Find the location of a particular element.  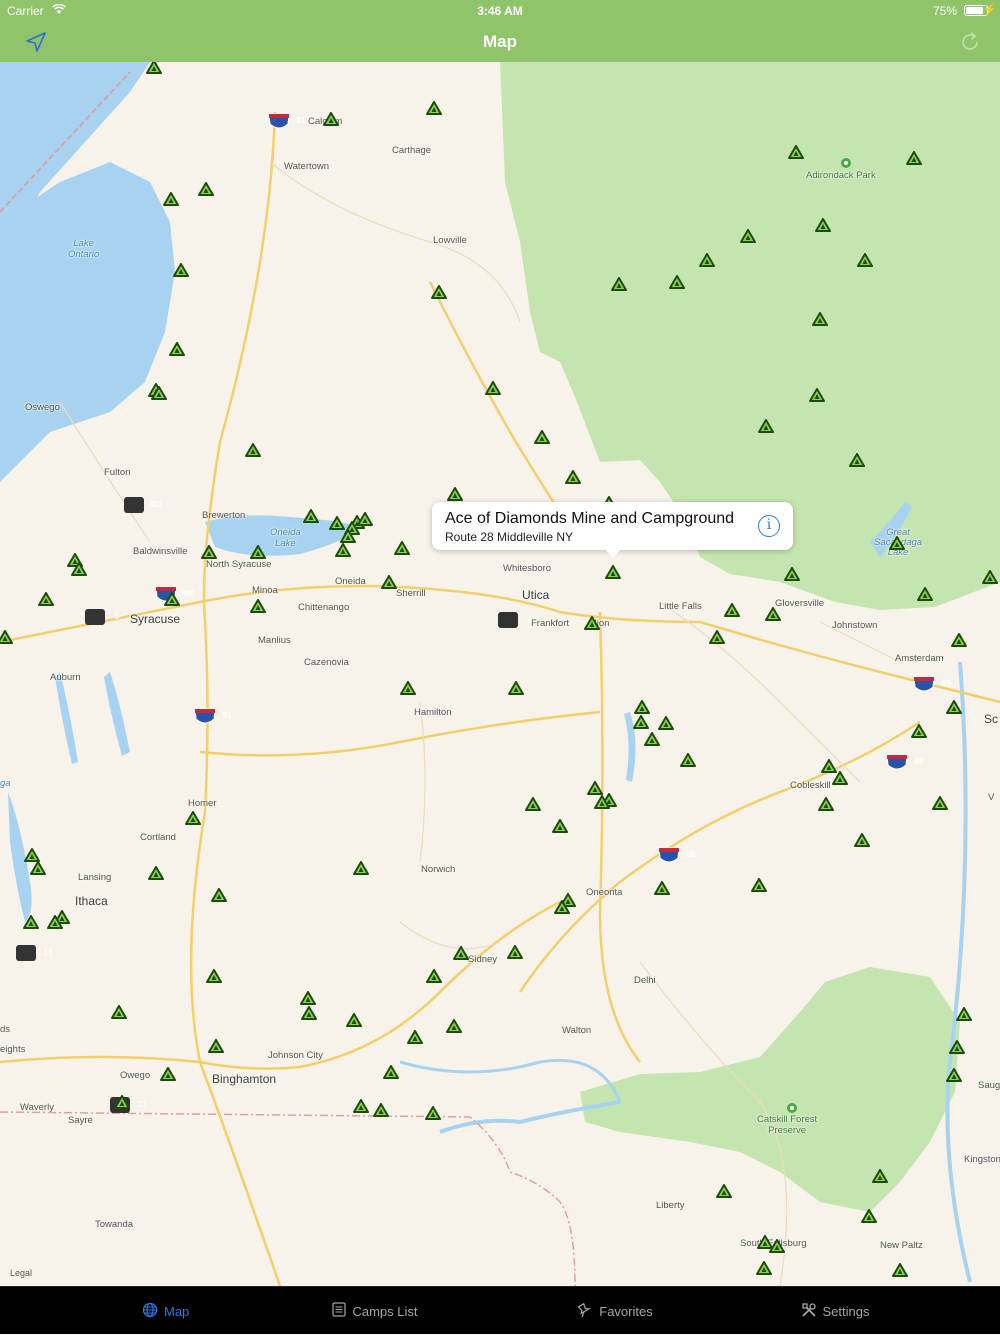

refresh-icon is located at coordinates (970, 42).